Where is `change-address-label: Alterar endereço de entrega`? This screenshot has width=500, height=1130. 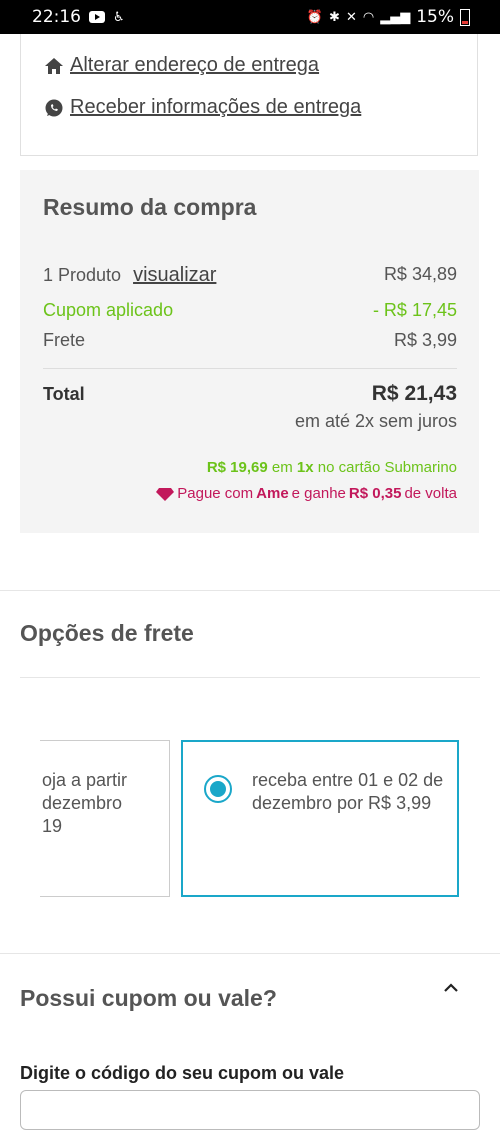 change-address-label: Alterar endereço de entrega is located at coordinates (194, 65).